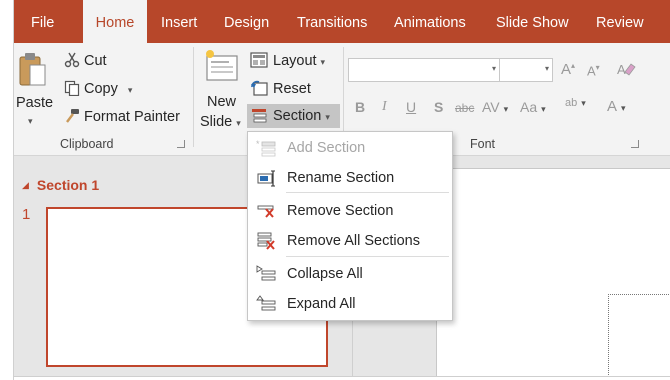  Describe the element at coordinates (321, 304) in the screenshot. I see `menu-item-label: Expand All` at that location.